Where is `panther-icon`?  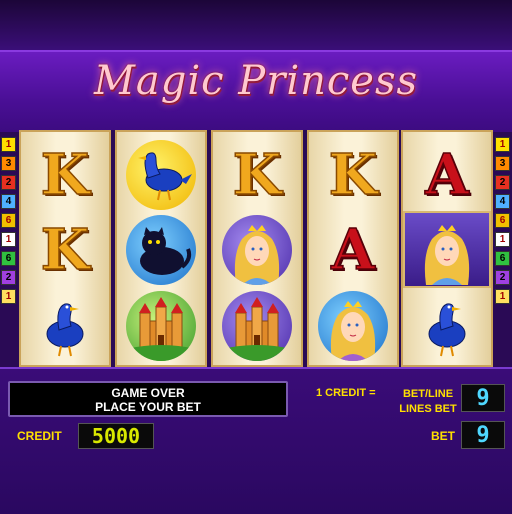 panther-icon is located at coordinates (161, 249).